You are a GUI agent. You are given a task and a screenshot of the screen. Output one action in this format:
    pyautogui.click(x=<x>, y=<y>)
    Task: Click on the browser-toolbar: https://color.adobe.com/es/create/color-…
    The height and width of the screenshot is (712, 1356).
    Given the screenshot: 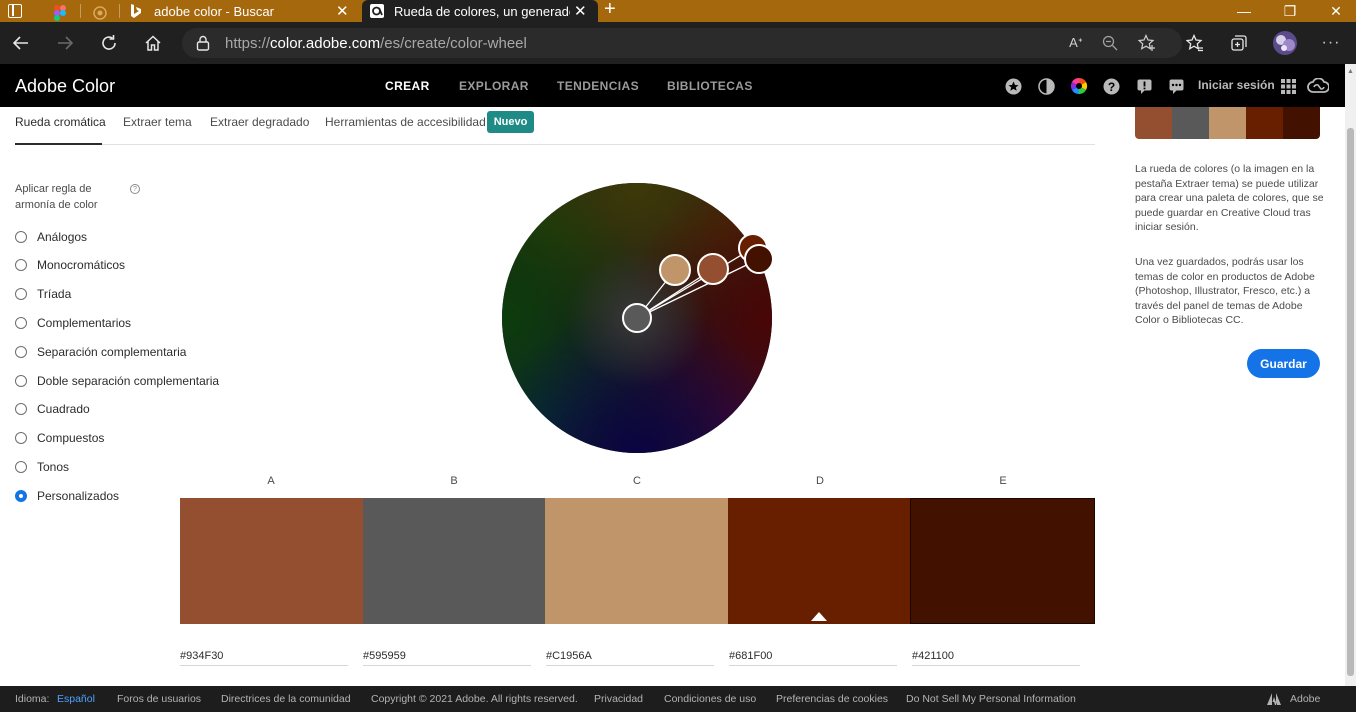 What is the action you would take?
    pyautogui.click(x=678, y=43)
    